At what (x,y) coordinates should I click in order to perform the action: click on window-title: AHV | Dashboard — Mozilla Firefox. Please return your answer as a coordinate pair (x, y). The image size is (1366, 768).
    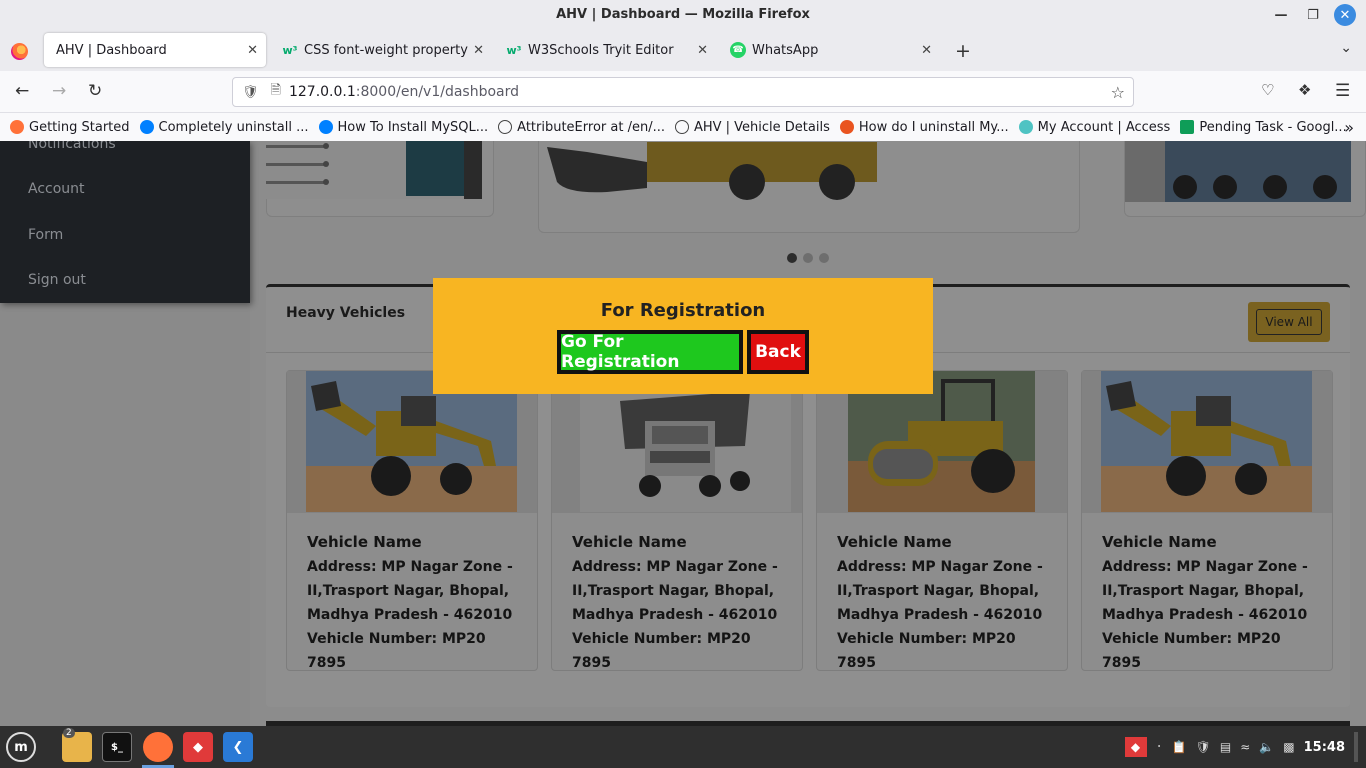
    Looking at the image, I should click on (683, 14).